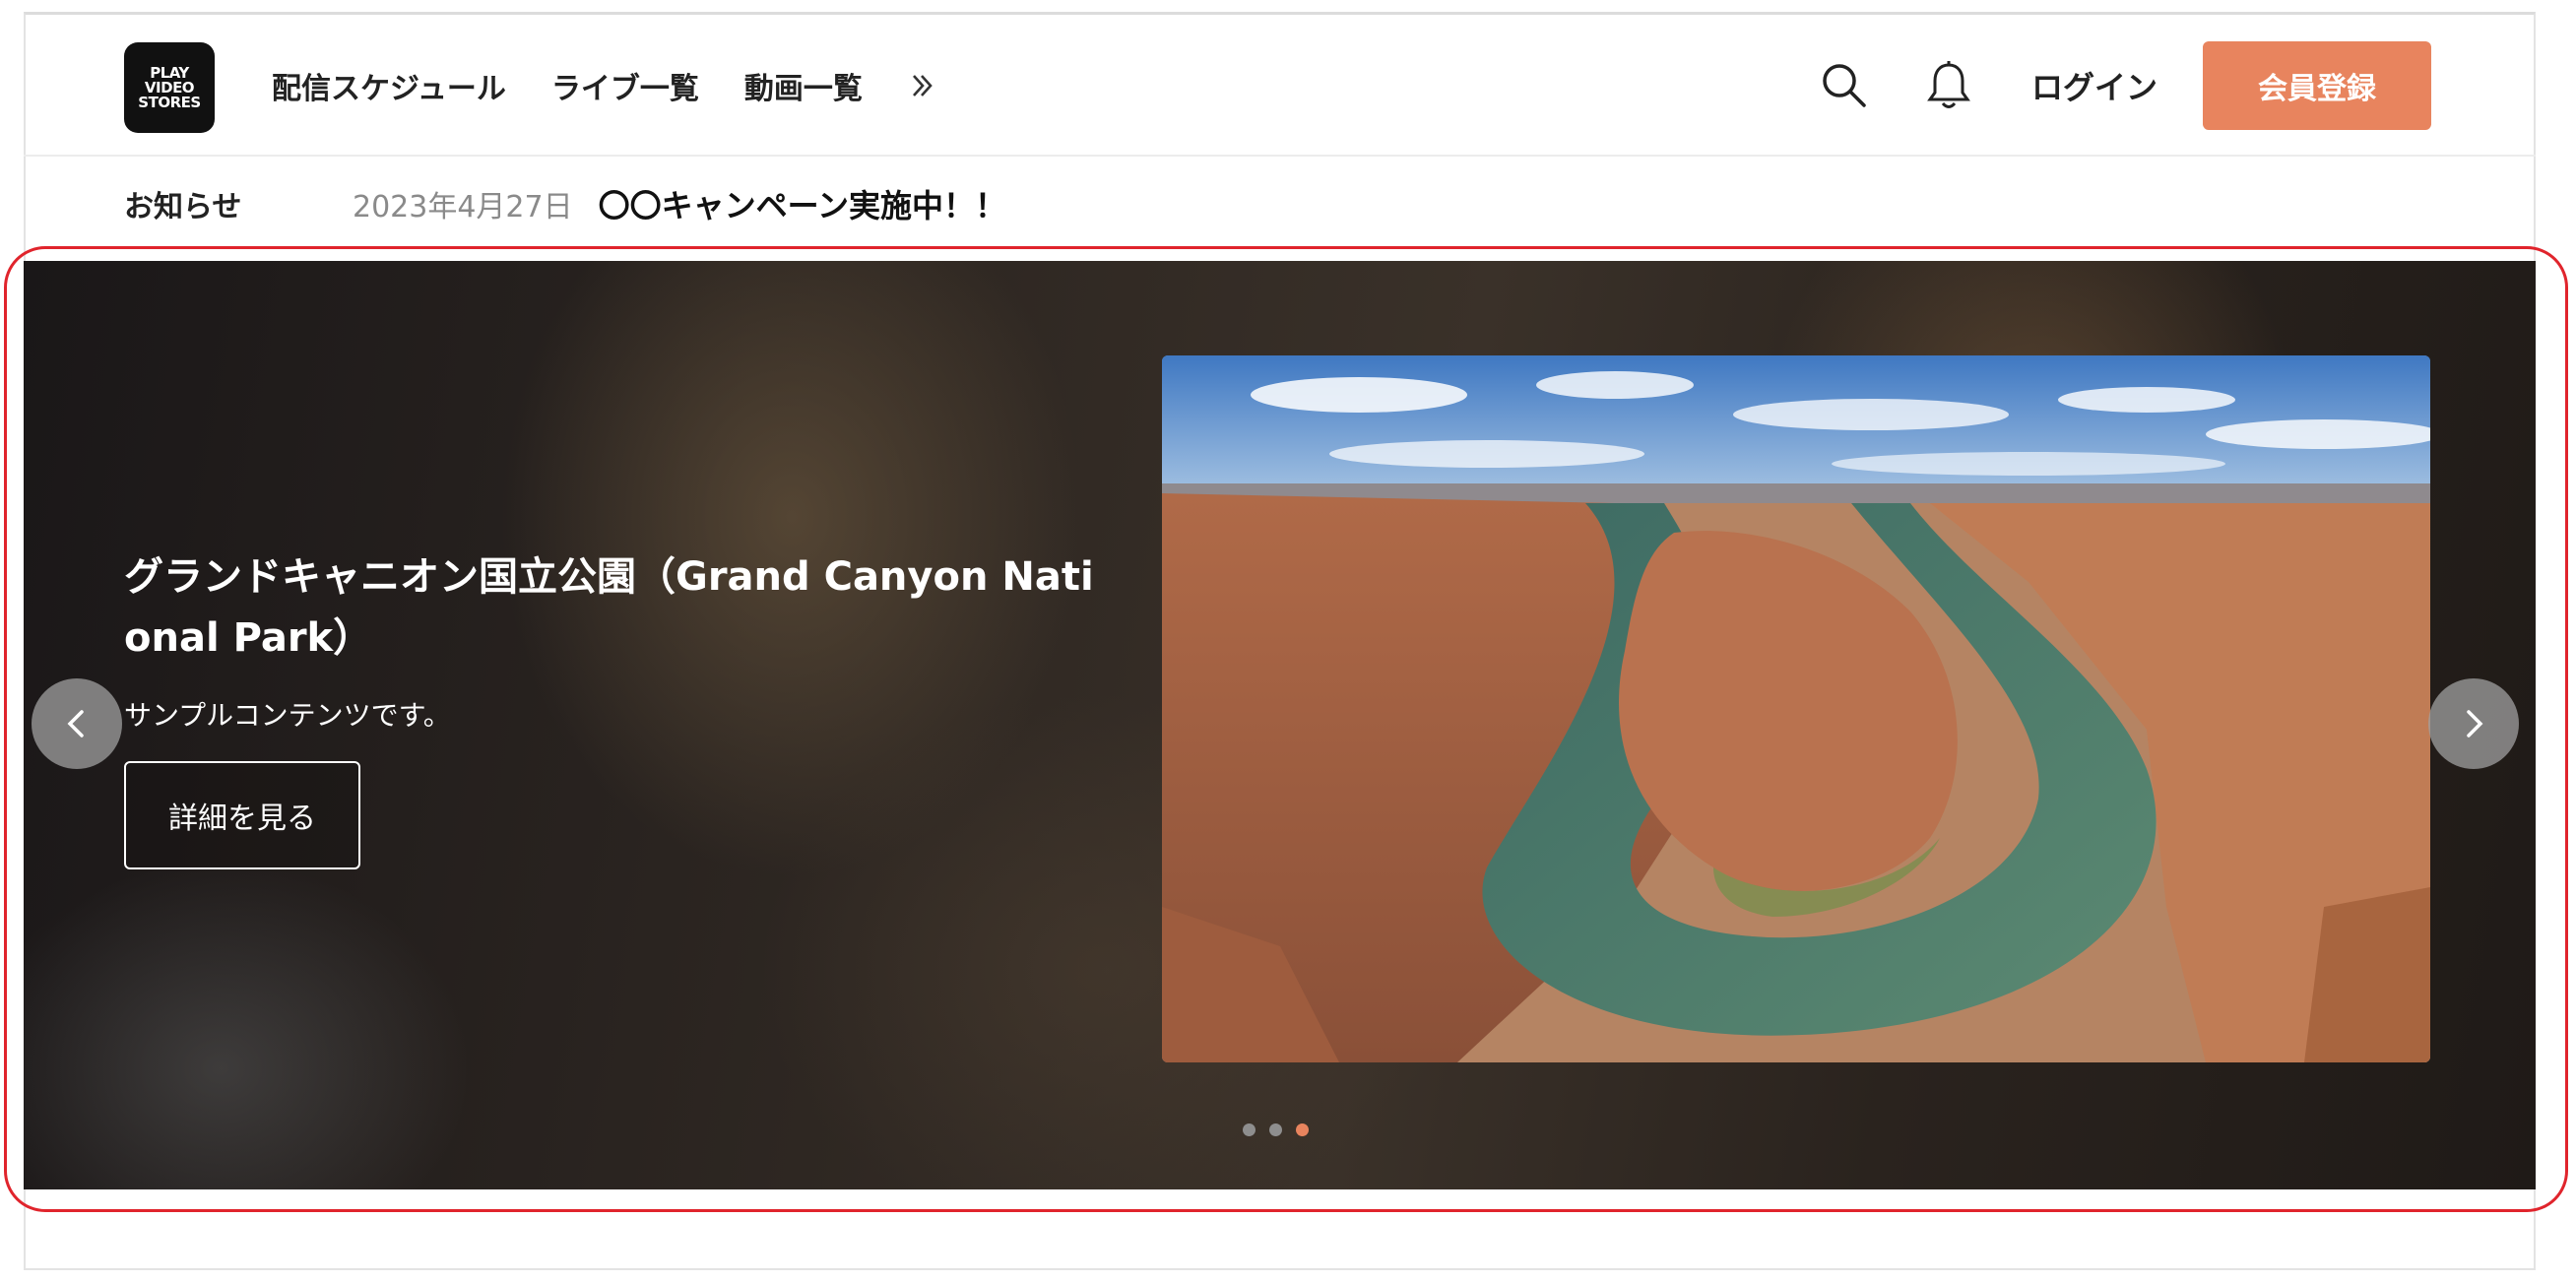  What do you see at coordinates (287, 716) in the screenshot?
I see `hero-subtitle: サンプルコンテンツです。` at bounding box center [287, 716].